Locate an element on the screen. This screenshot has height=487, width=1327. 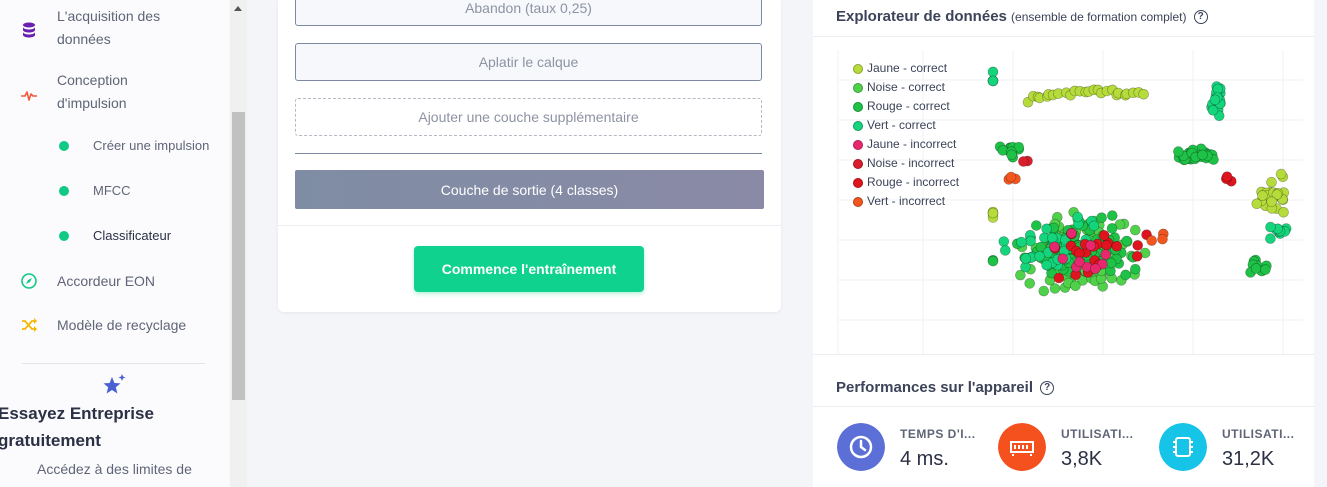
sidebar-scrollbar is located at coordinates (238, 243).